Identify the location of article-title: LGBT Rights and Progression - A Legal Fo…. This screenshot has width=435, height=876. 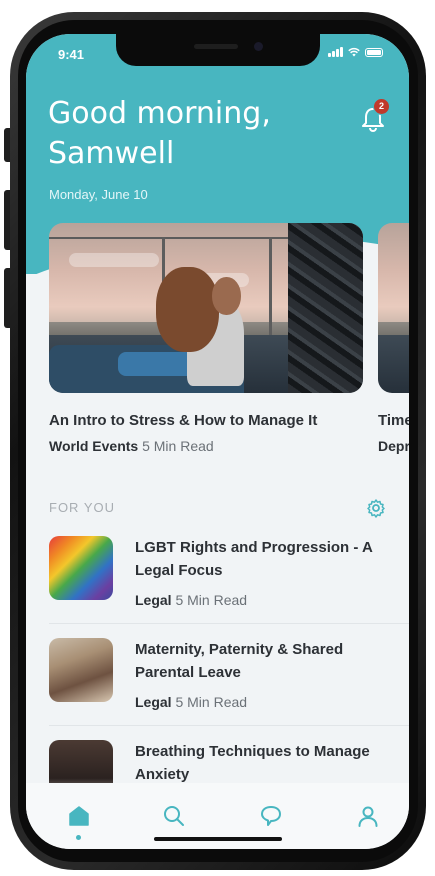
(254, 559).